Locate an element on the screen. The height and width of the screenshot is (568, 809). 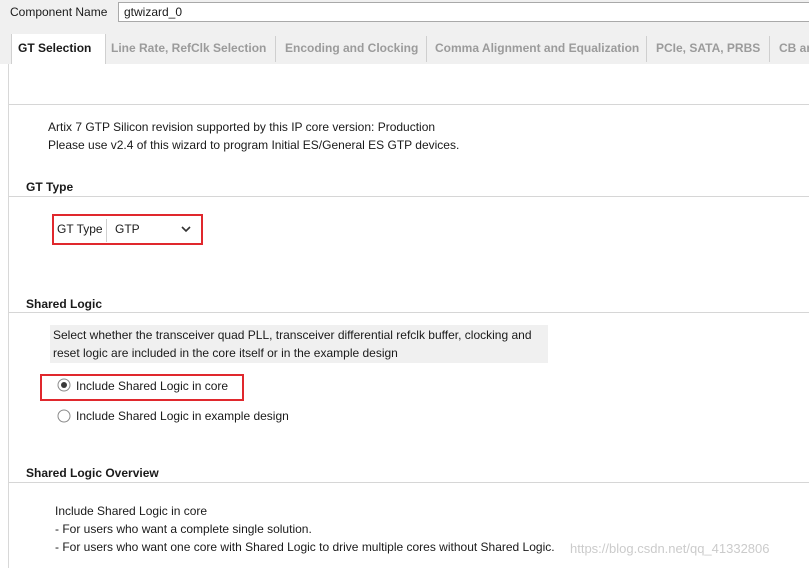
watermark-text: https://blog.csdn.net/qq_41332806 is located at coordinates (670, 548).